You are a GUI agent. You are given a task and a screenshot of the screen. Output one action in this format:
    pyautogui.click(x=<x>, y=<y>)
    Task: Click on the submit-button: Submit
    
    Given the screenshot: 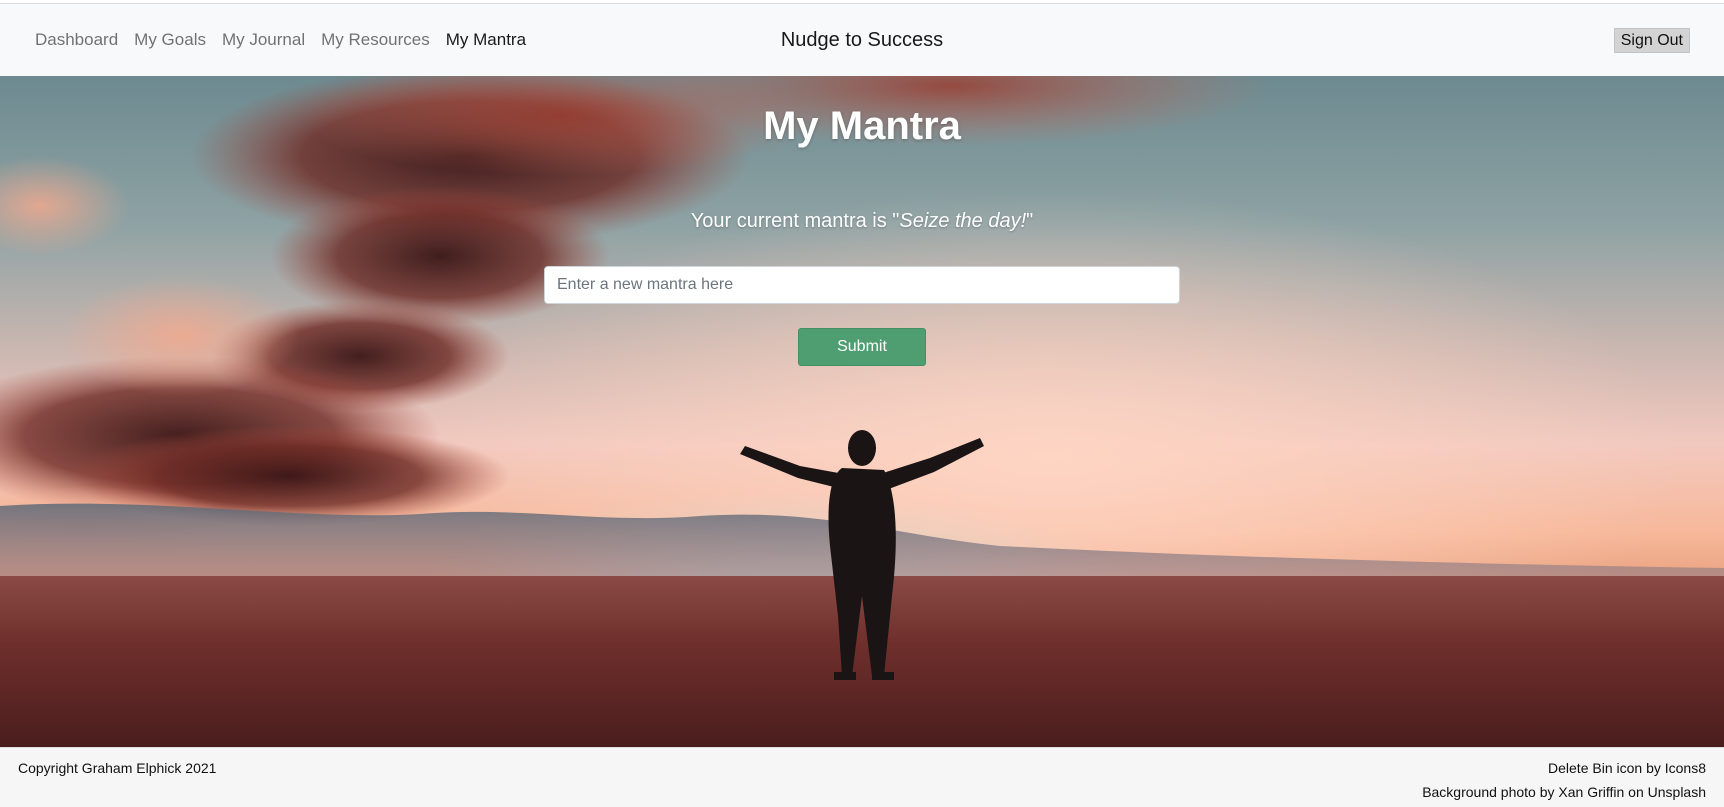 What is the action you would take?
    pyautogui.click(x=862, y=347)
    